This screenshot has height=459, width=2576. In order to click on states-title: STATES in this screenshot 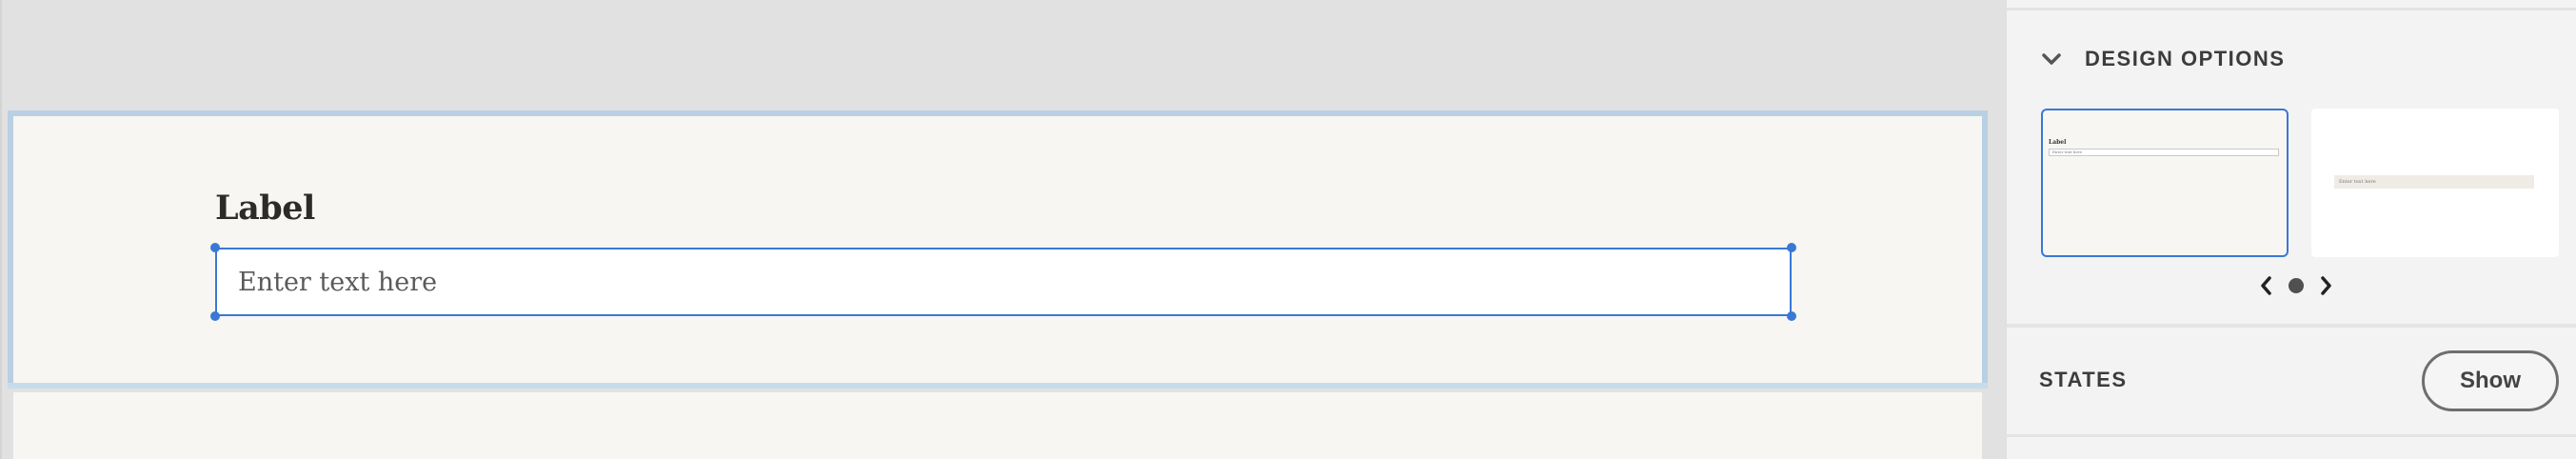, I will do `click(2083, 379)`.